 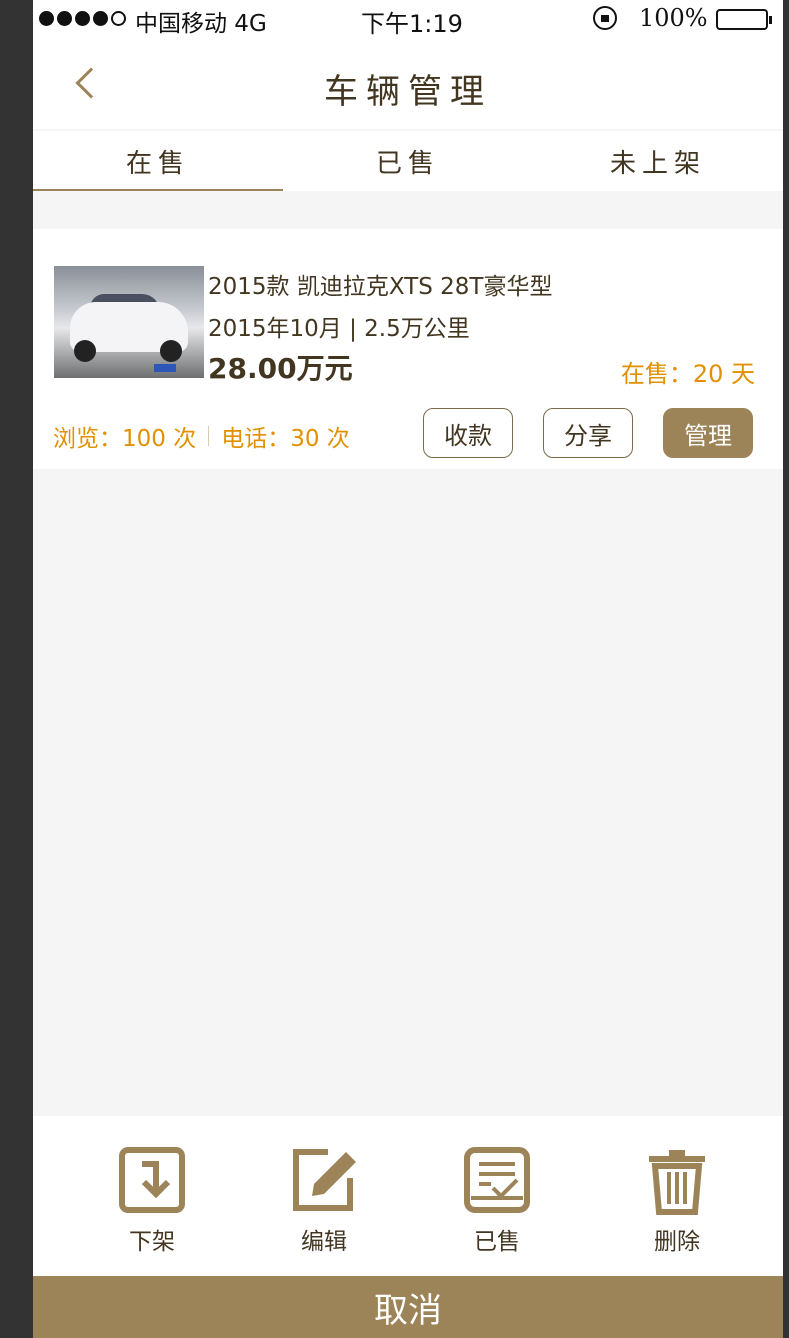 What do you see at coordinates (497, 1180) in the screenshot?
I see `sold-icon` at bounding box center [497, 1180].